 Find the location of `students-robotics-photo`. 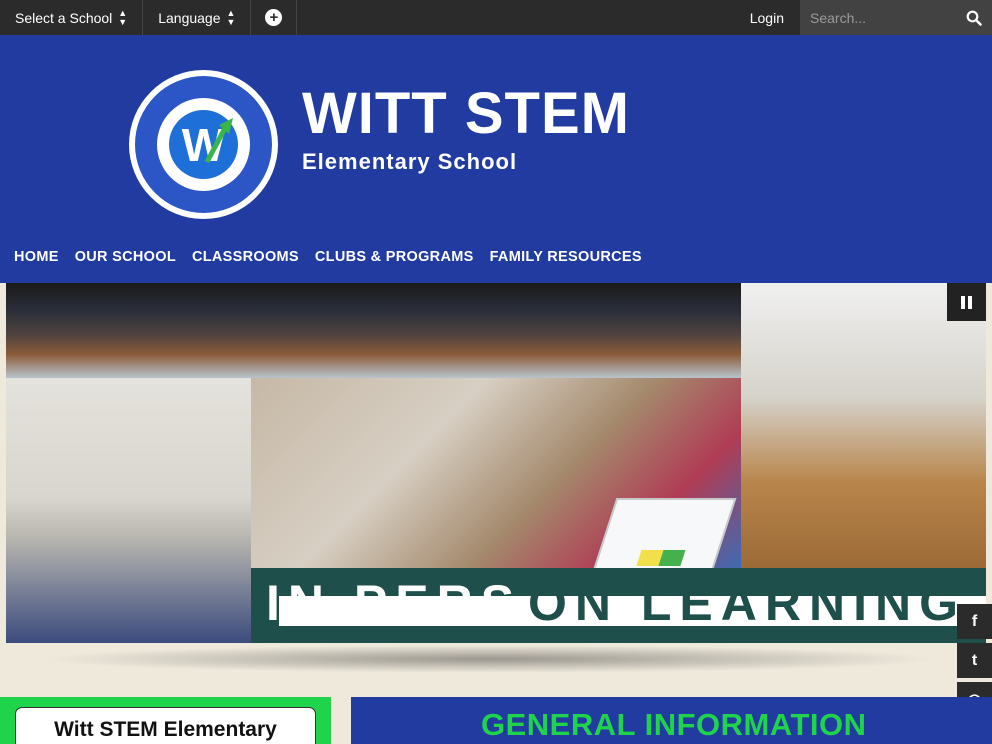

students-robotics-photo is located at coordinates (496, 473).